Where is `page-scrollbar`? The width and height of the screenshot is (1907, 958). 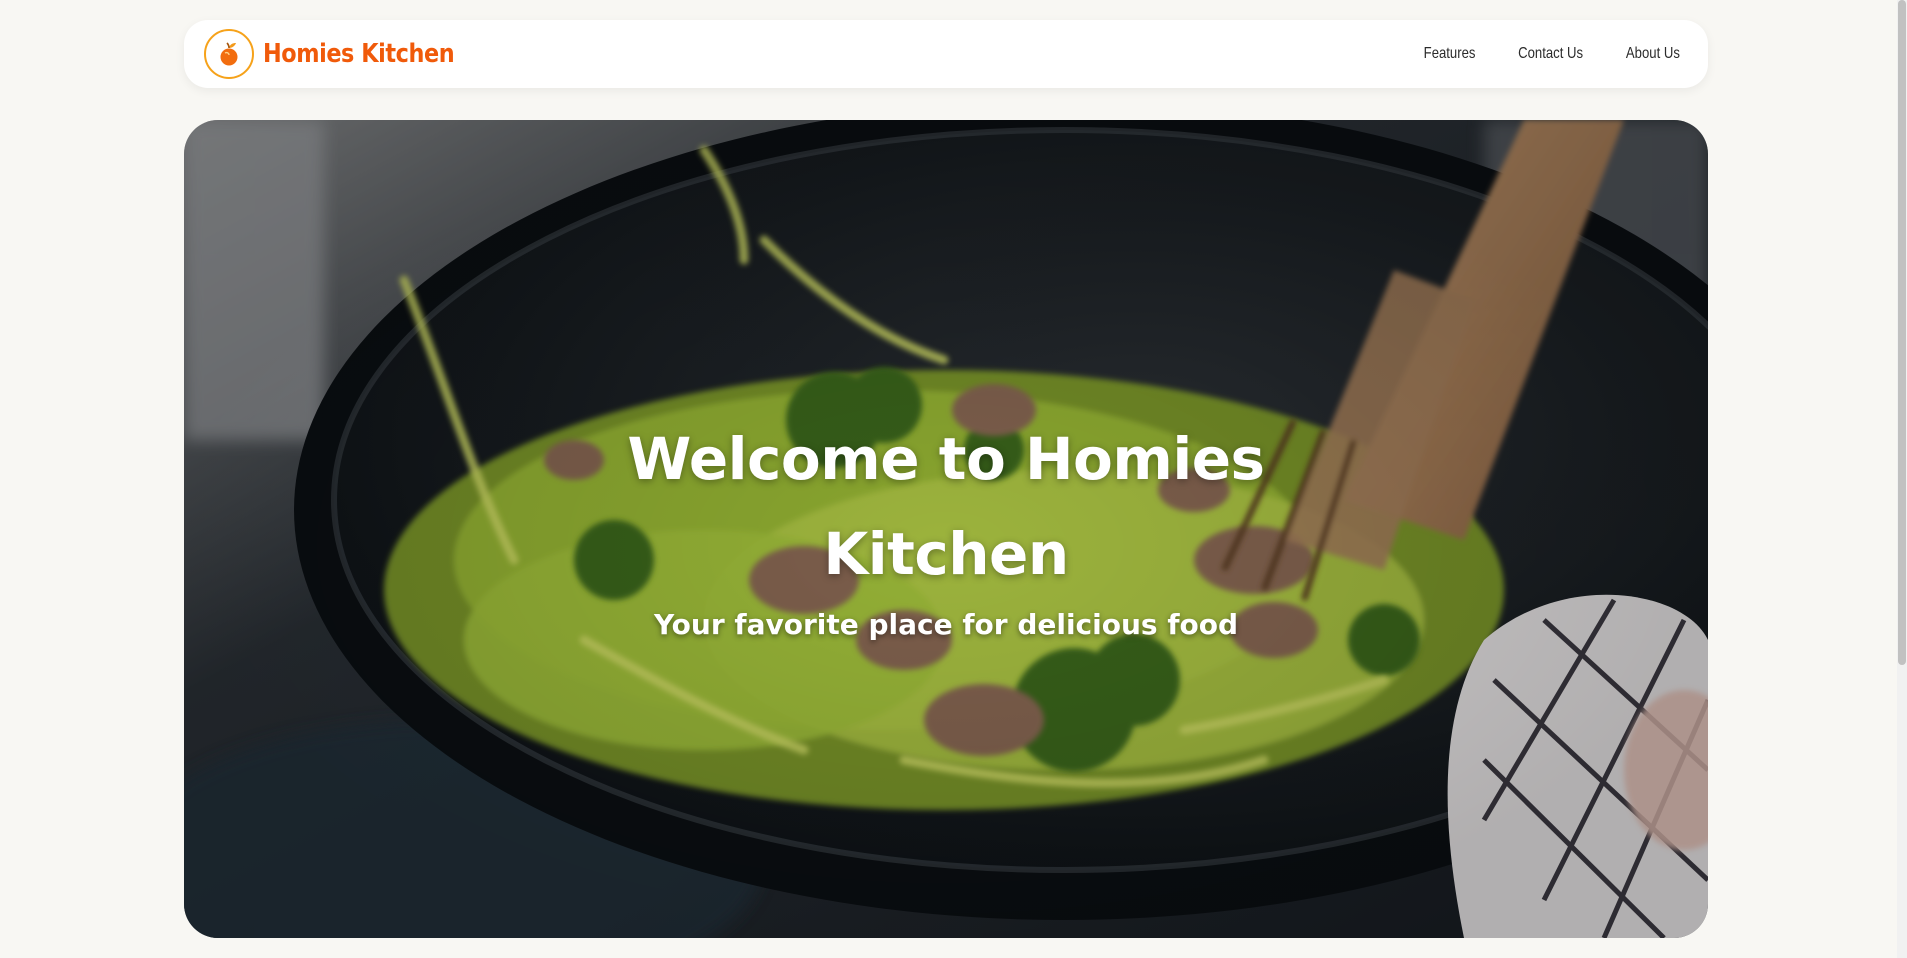 page-scrollbar is located at coordinates (1902, 479).